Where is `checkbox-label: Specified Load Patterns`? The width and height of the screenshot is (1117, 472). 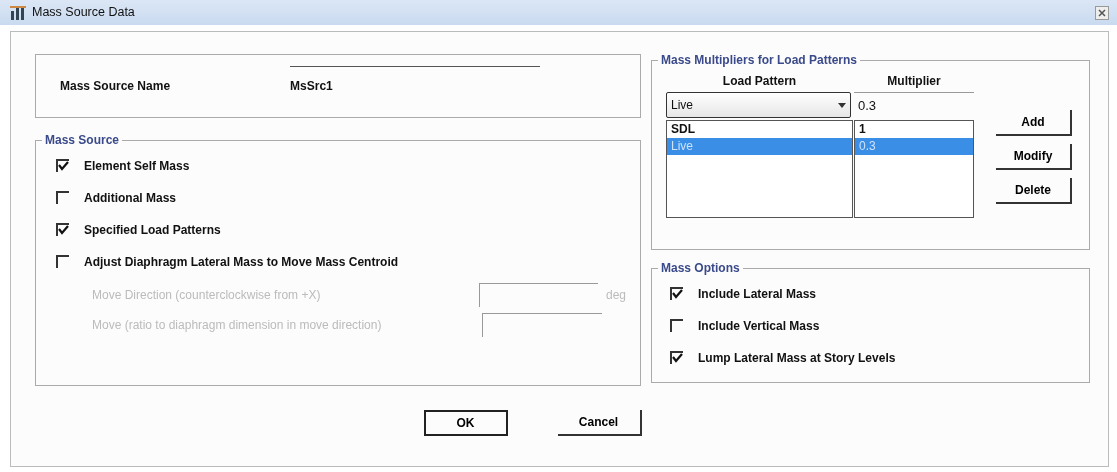 checkbox-label: Specified Load Patterns is located at coordinates (152, 230).